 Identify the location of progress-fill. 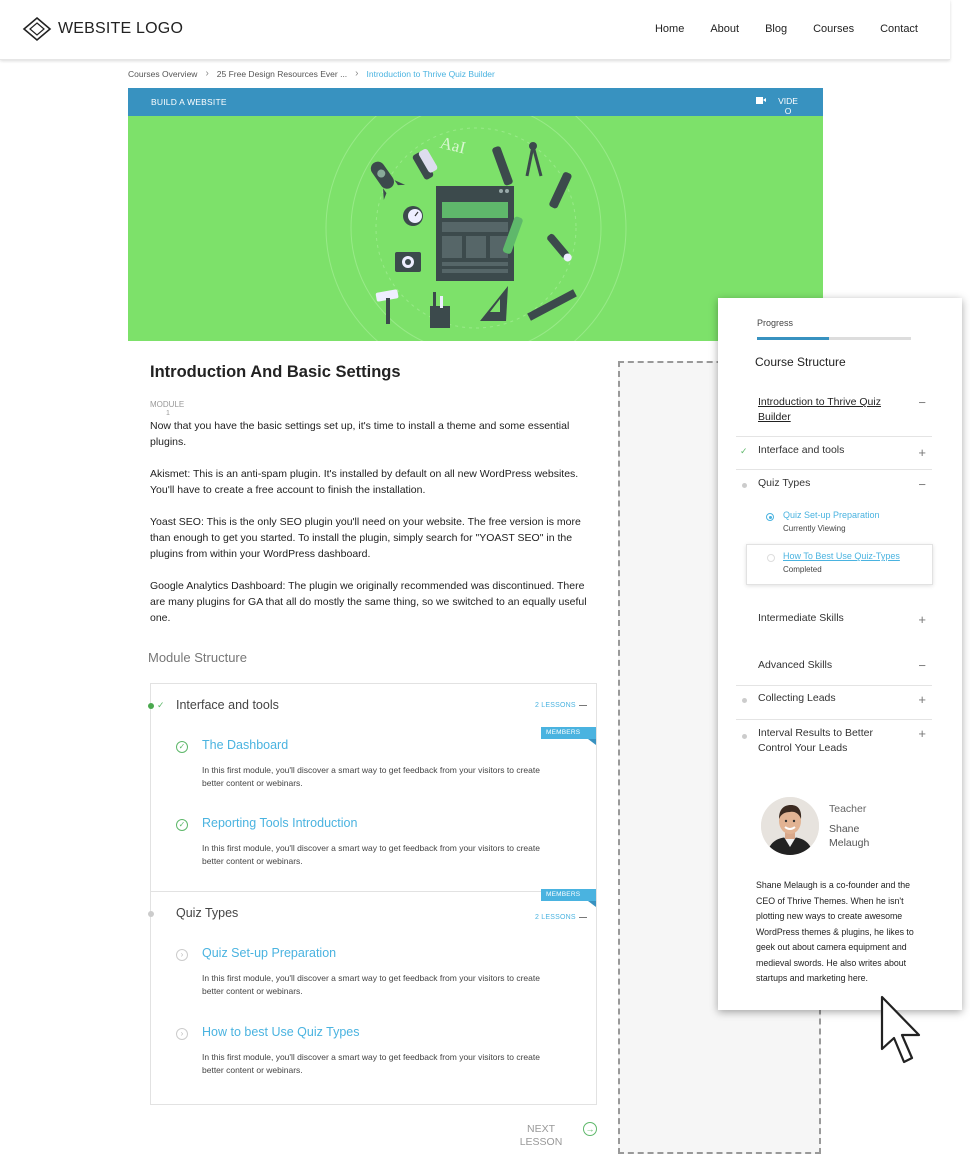
(793, 338).